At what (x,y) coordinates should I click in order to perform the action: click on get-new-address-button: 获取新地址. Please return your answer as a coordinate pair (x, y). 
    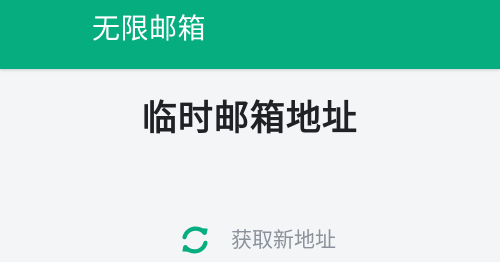
    Looking at the image, I should click on (257, 240).